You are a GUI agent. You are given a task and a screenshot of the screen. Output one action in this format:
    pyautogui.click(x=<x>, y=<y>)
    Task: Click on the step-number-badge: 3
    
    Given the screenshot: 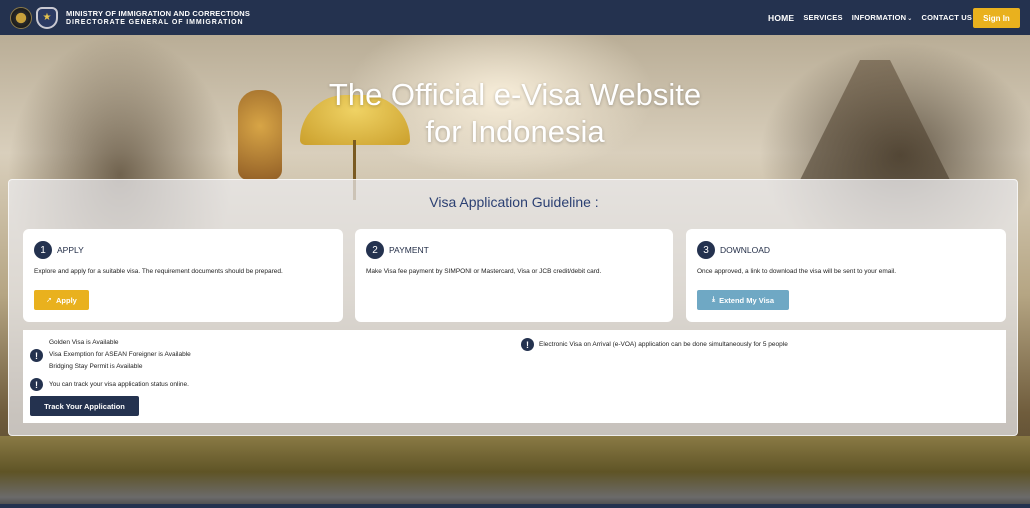 What is the action you would take?
    pyautogui.click(x=706, y=250)
    